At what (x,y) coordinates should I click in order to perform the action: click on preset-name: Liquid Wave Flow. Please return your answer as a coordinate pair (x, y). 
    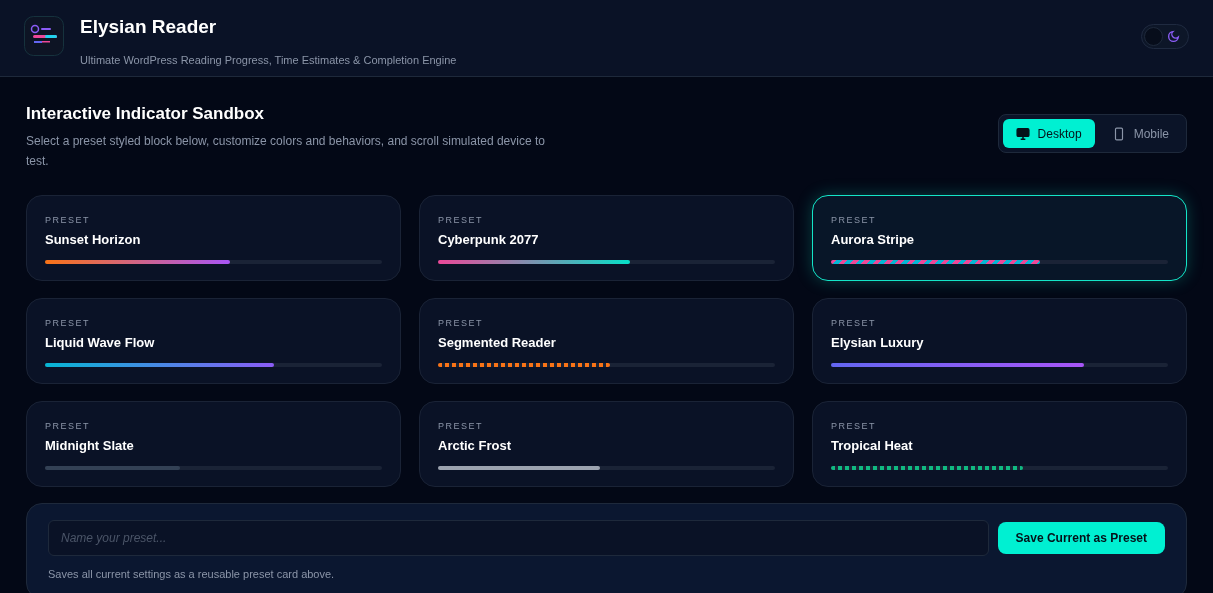
    Looking at the image, I should click on (100, 342).